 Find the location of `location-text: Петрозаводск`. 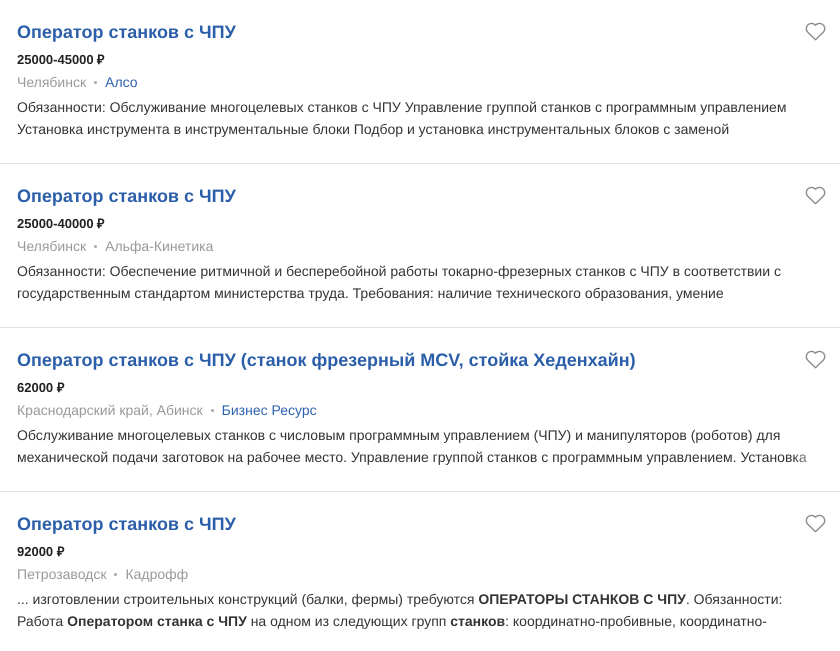

location-text: Петрозаводск is located at coordinates (61, 574).